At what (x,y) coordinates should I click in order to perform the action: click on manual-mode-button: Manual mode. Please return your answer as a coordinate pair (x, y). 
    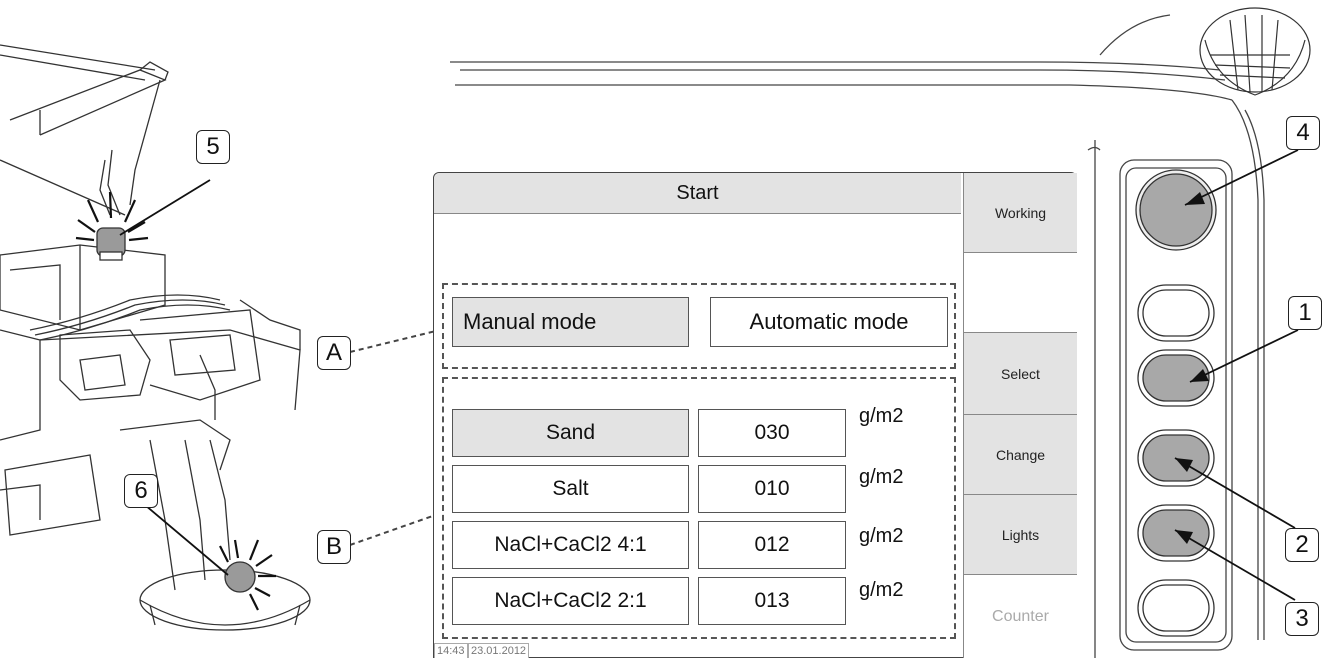
    Looking at the image, I should click on (570, 322).